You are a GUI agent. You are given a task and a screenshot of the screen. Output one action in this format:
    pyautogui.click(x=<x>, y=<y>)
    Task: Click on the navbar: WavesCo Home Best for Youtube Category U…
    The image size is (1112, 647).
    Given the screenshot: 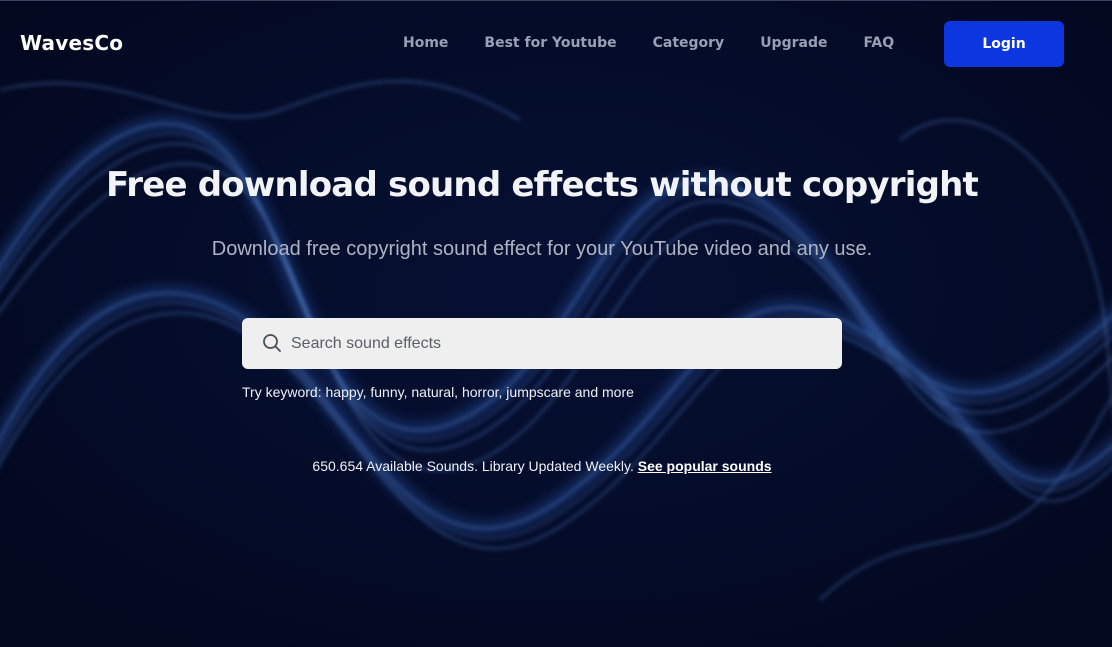 What is the action you would take?
    pyautogui.click(x=556, y=44)
    